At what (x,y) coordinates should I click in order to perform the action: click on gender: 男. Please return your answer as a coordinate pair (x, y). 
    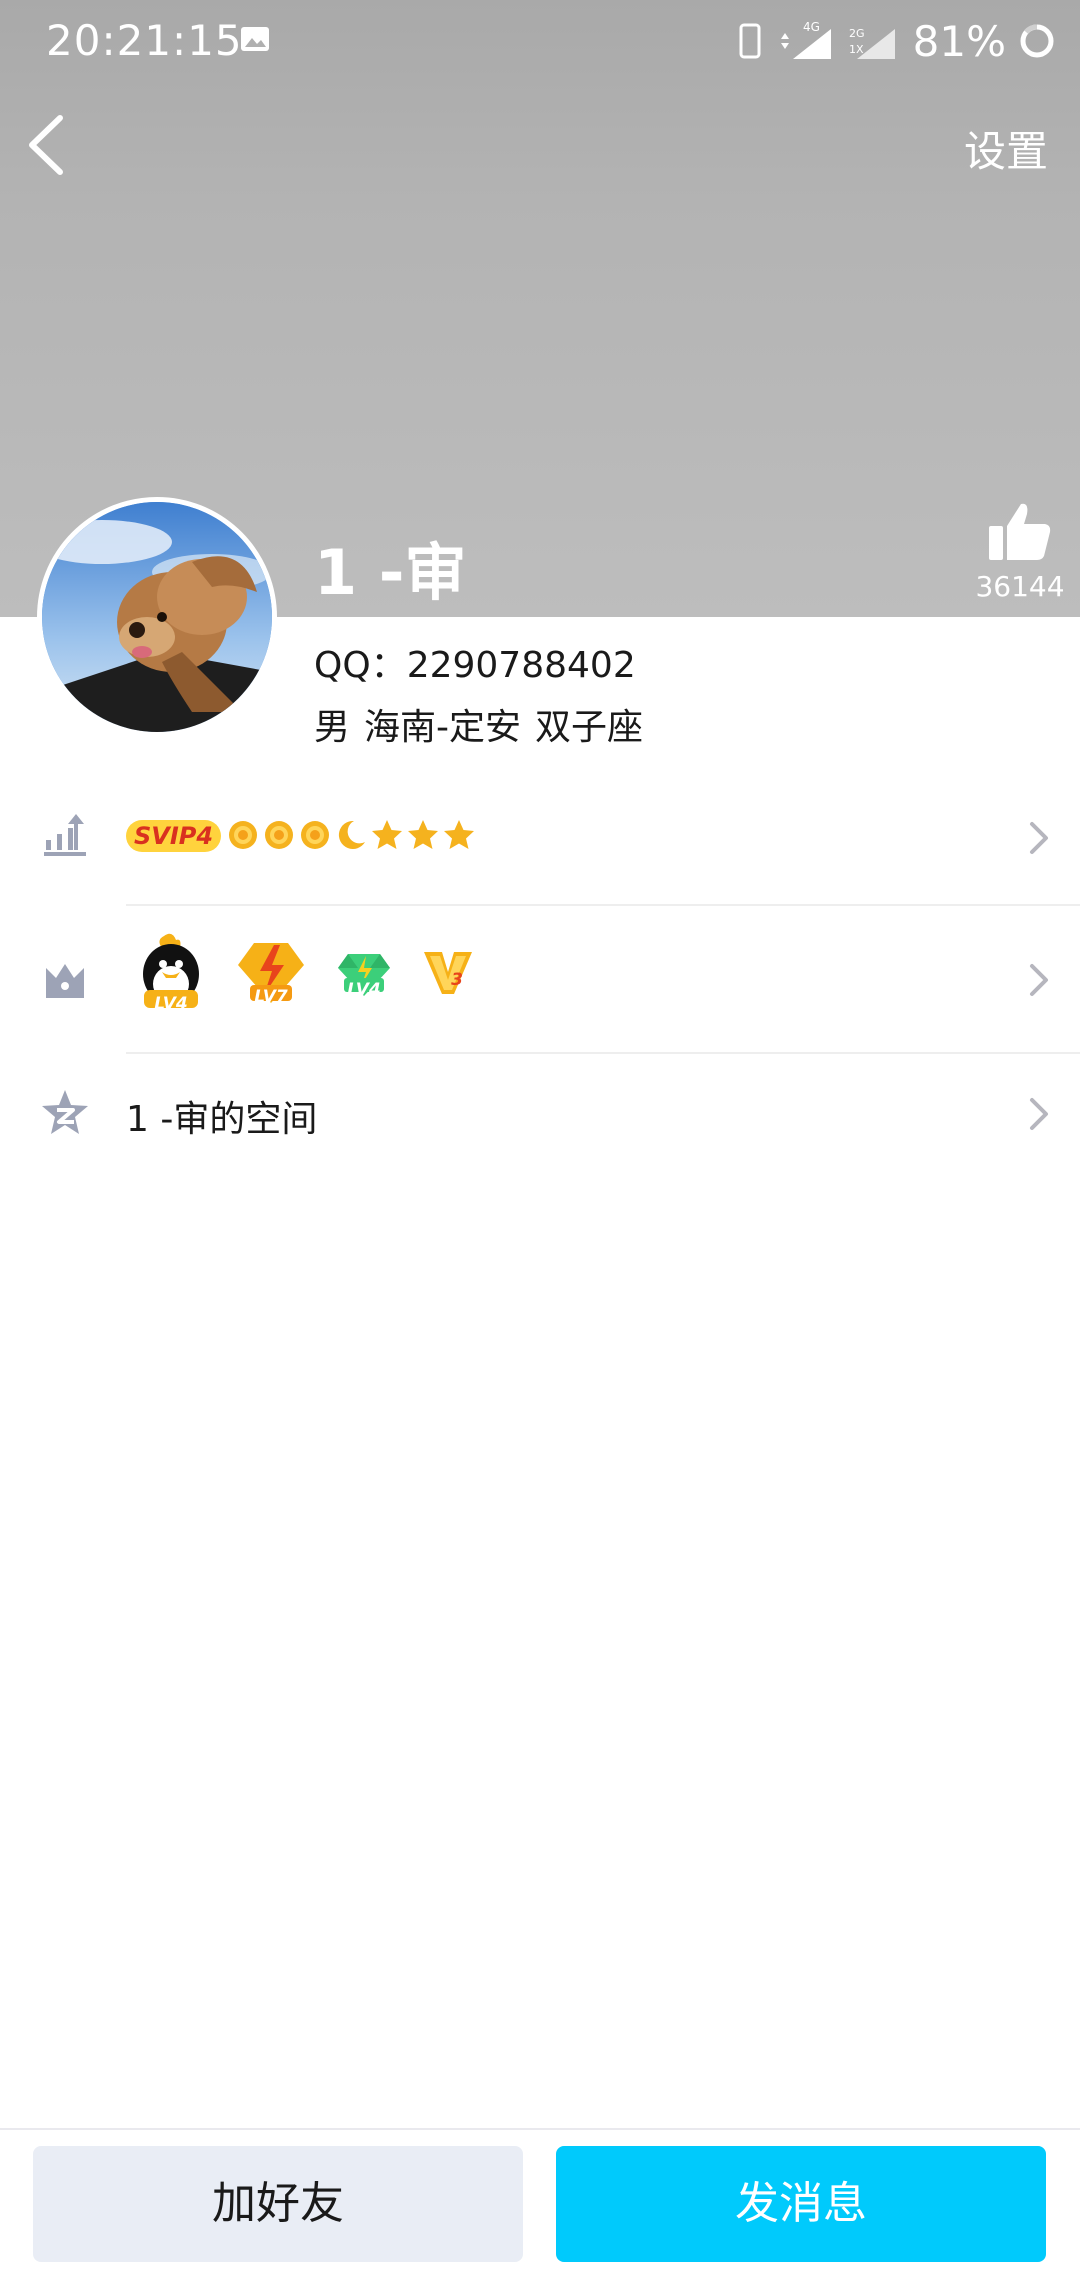
    Looking at the image, I should click on (332, 727).